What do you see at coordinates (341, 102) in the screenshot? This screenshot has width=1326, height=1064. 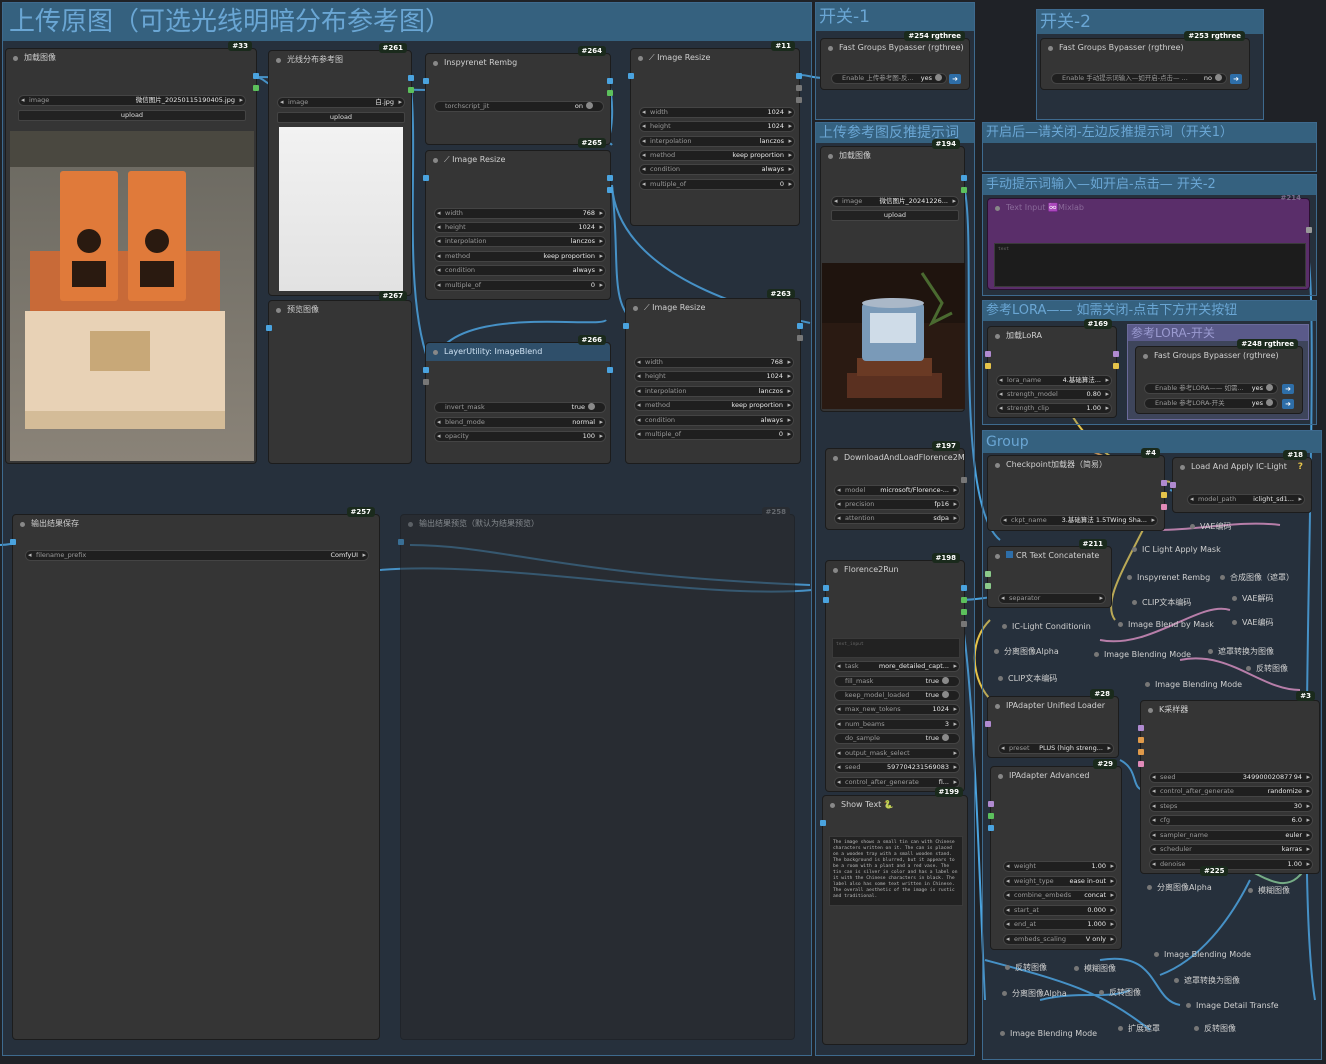 I see `image-select: image白.jpg` at bounding box center [341, 102].